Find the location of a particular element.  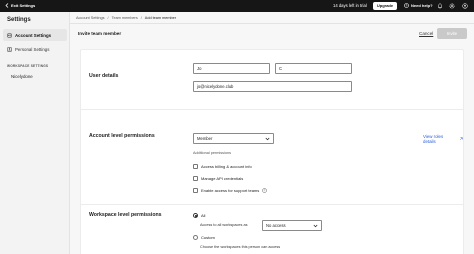

sidebar-item-account-settings: Account Settings is located at coordinates (35, 35).